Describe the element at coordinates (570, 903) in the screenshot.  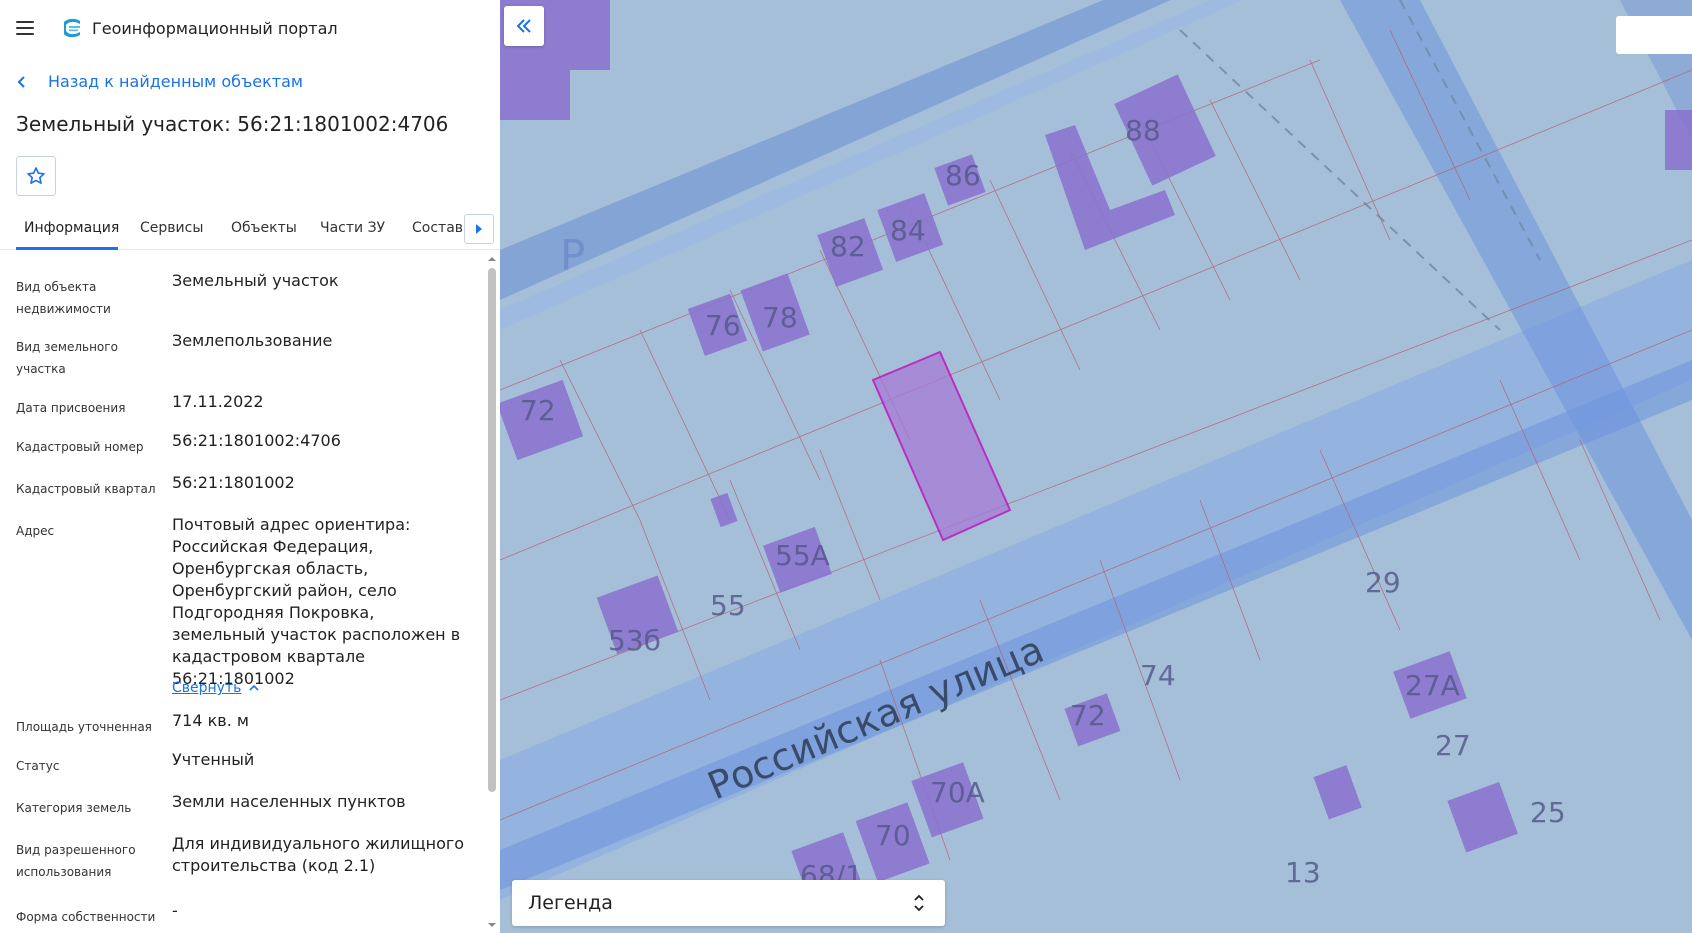
I see `legend-label: Легенда` at that location.